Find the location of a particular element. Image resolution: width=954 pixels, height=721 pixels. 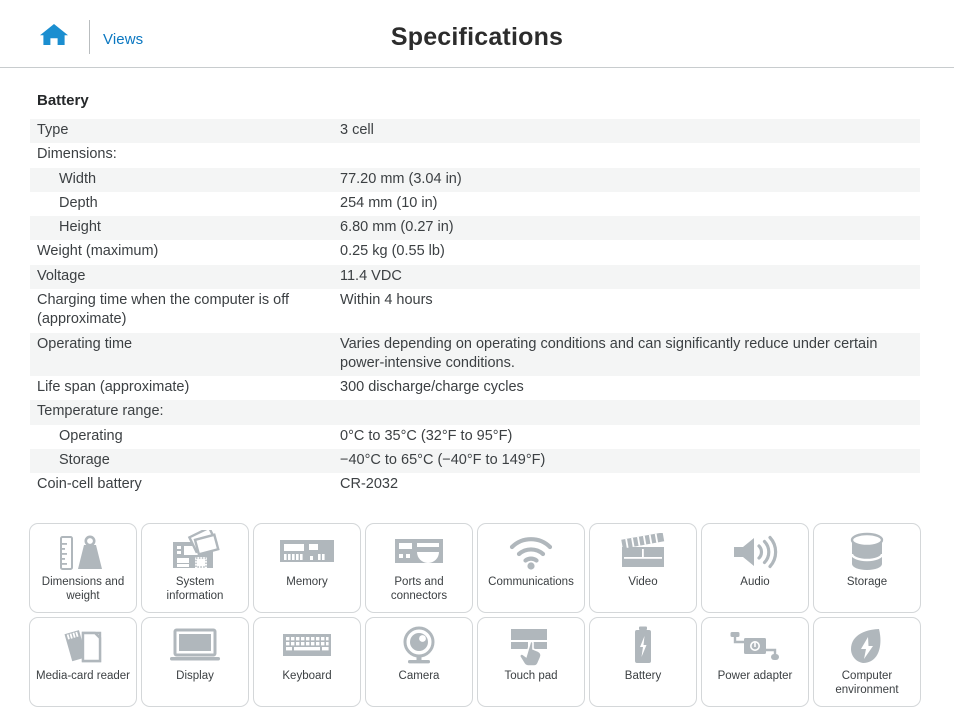

tile-label: Storage is located at coordinates (867, 582).